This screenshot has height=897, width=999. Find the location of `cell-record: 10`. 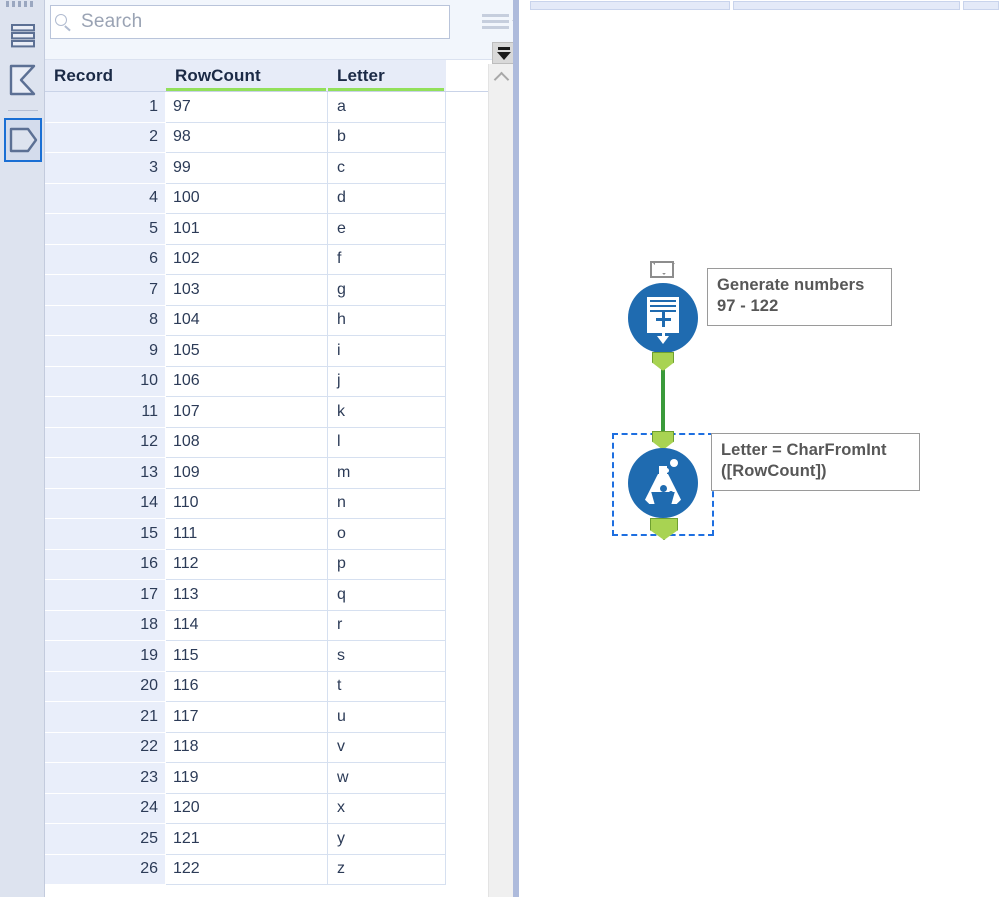

cell-record: 10 is located at coordinates (105, 381).